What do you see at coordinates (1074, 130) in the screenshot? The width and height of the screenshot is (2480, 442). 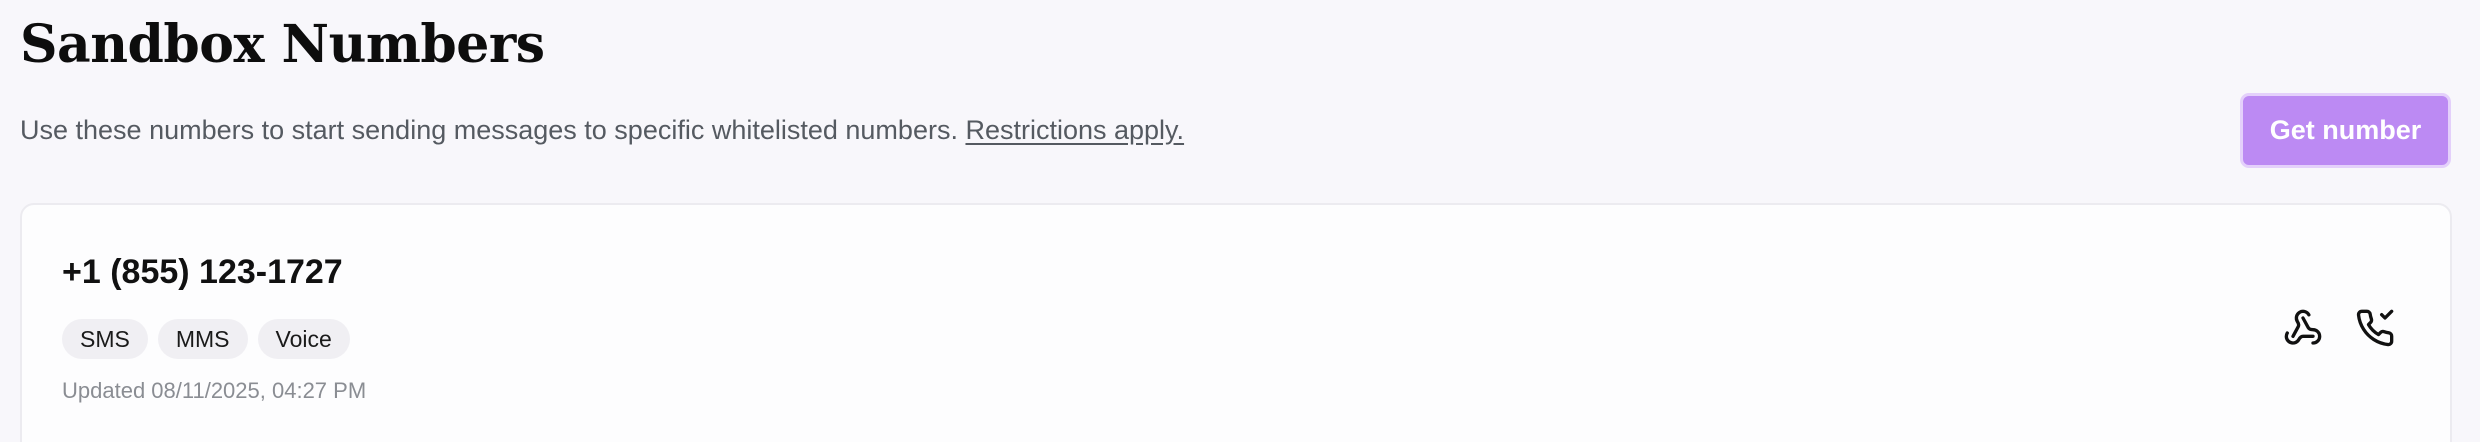 I see `restrictions-link: Restrictions apply.` at bounding box center [1074, 130].